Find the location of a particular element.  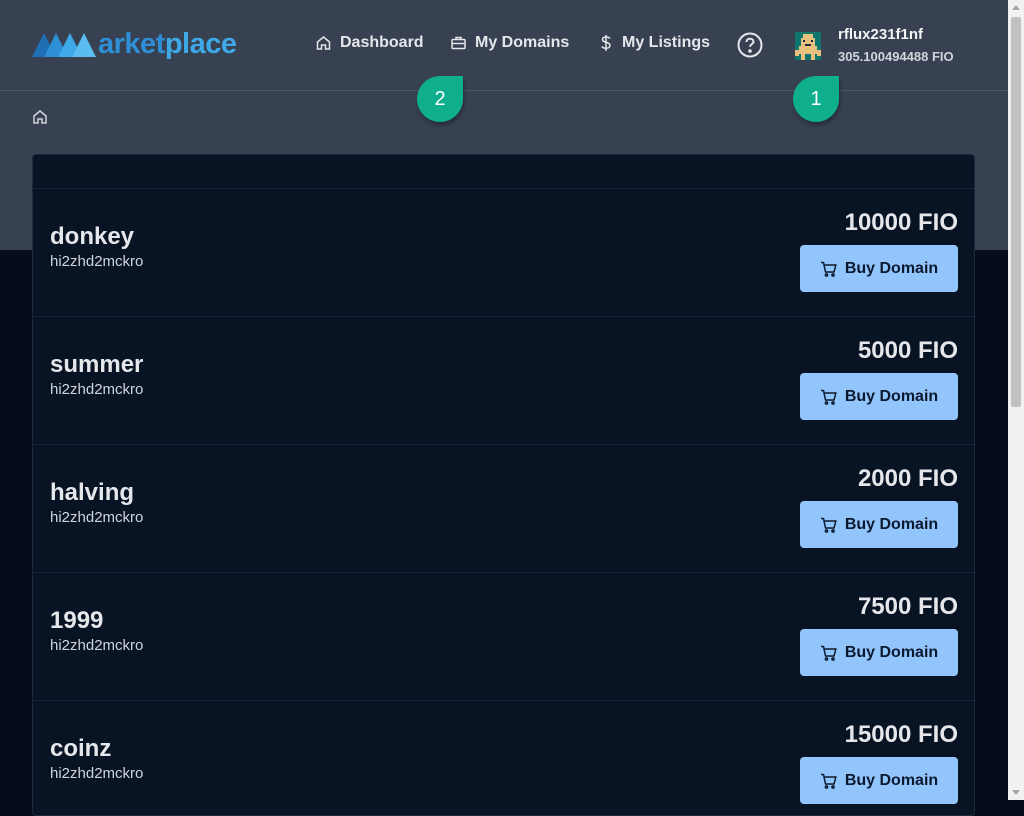

annotation-marker-2: 2 is located at coordinates (440, 99).